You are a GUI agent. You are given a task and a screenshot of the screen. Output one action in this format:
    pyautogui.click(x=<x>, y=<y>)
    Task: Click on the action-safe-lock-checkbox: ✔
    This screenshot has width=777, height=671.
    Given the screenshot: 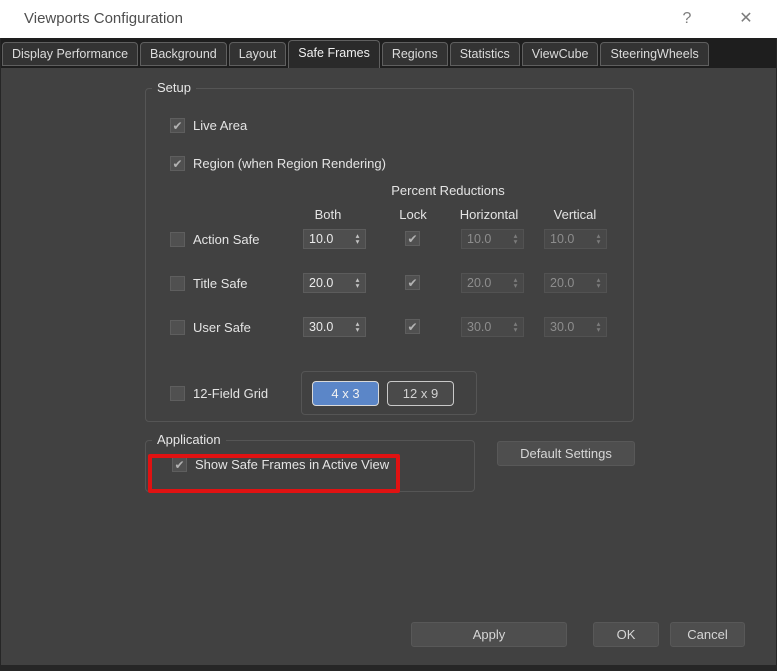 What is the action you would take?
    pyautogui.click(x=412, y=238)
    